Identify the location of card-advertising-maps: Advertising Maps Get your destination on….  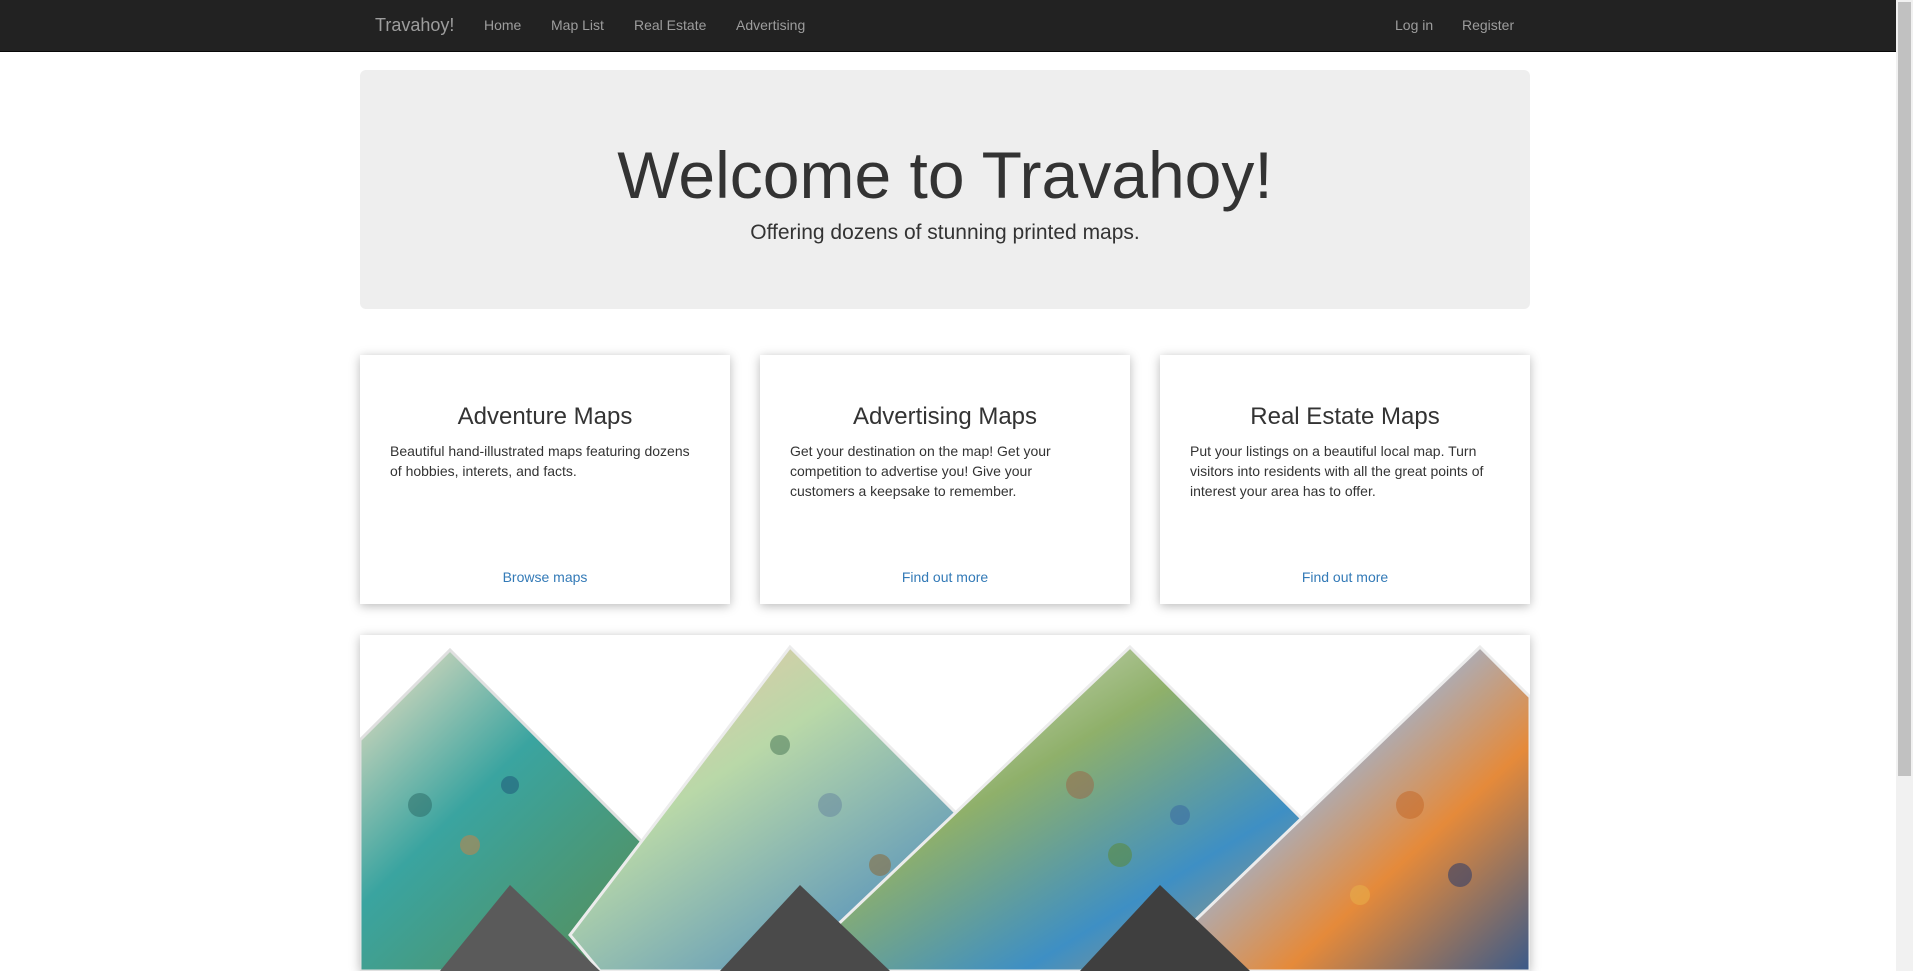
(945, 479).